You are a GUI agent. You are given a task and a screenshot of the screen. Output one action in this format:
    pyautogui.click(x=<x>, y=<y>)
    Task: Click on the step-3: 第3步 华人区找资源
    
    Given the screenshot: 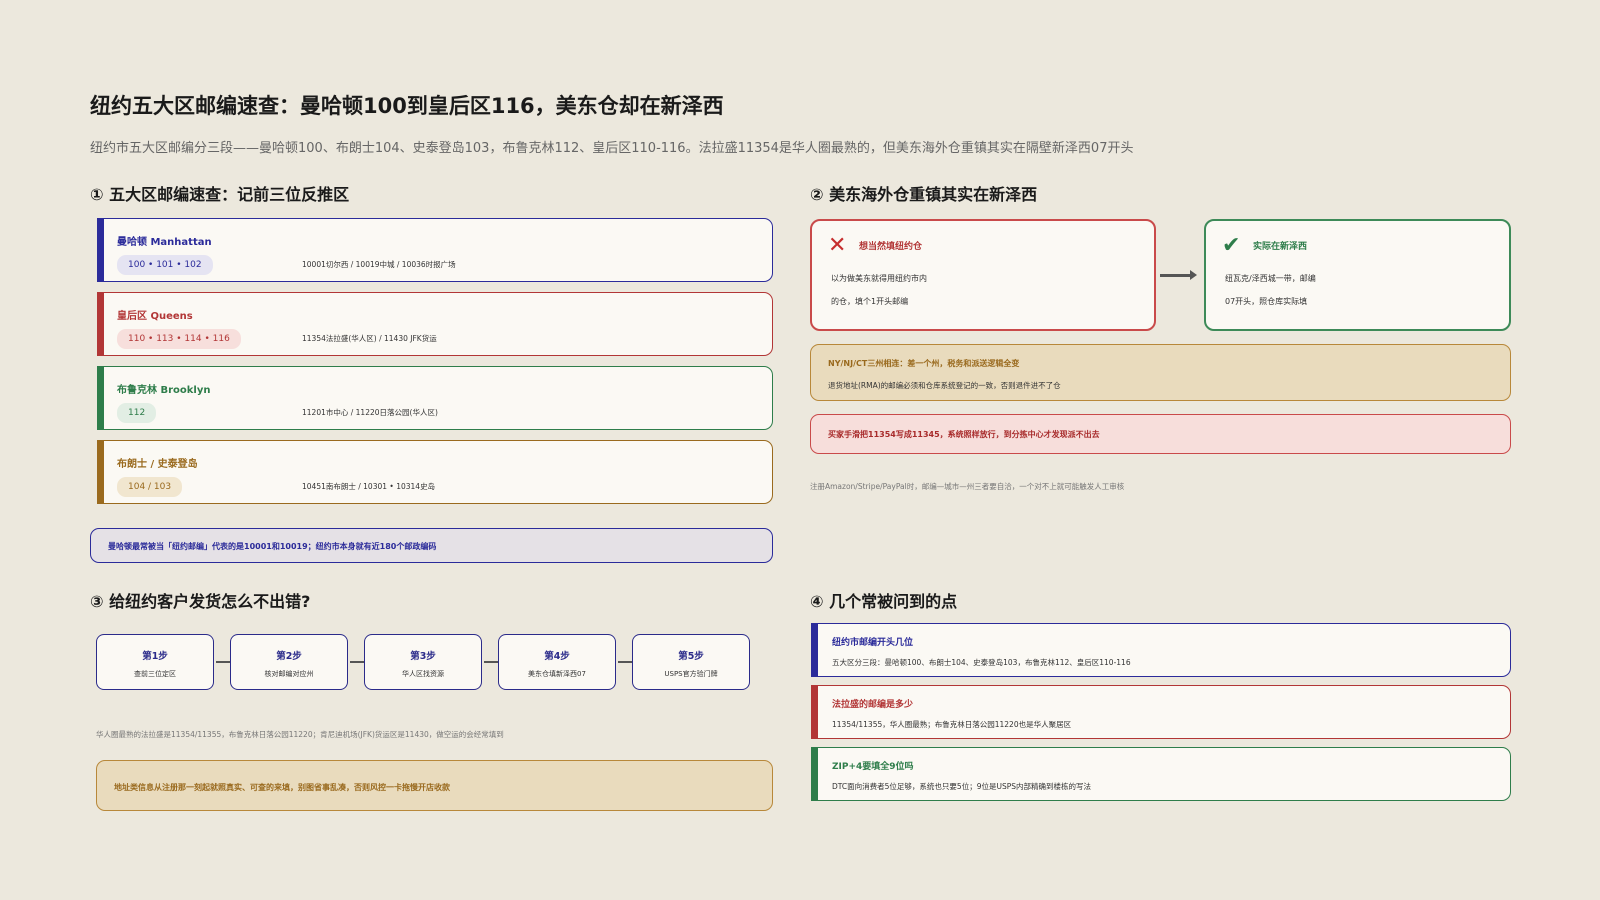 What is the action you would take?
    pyautogui.click(x=423, y=662)
    